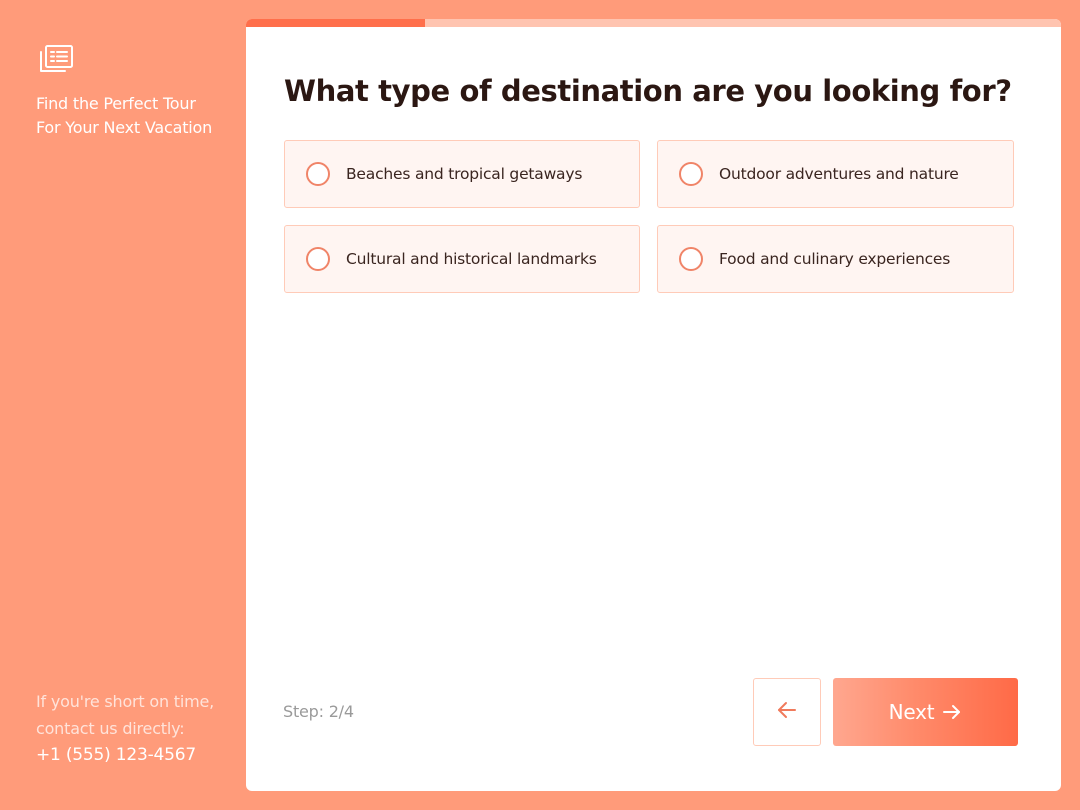  I want to click on progress-fill, so click(336, 23).